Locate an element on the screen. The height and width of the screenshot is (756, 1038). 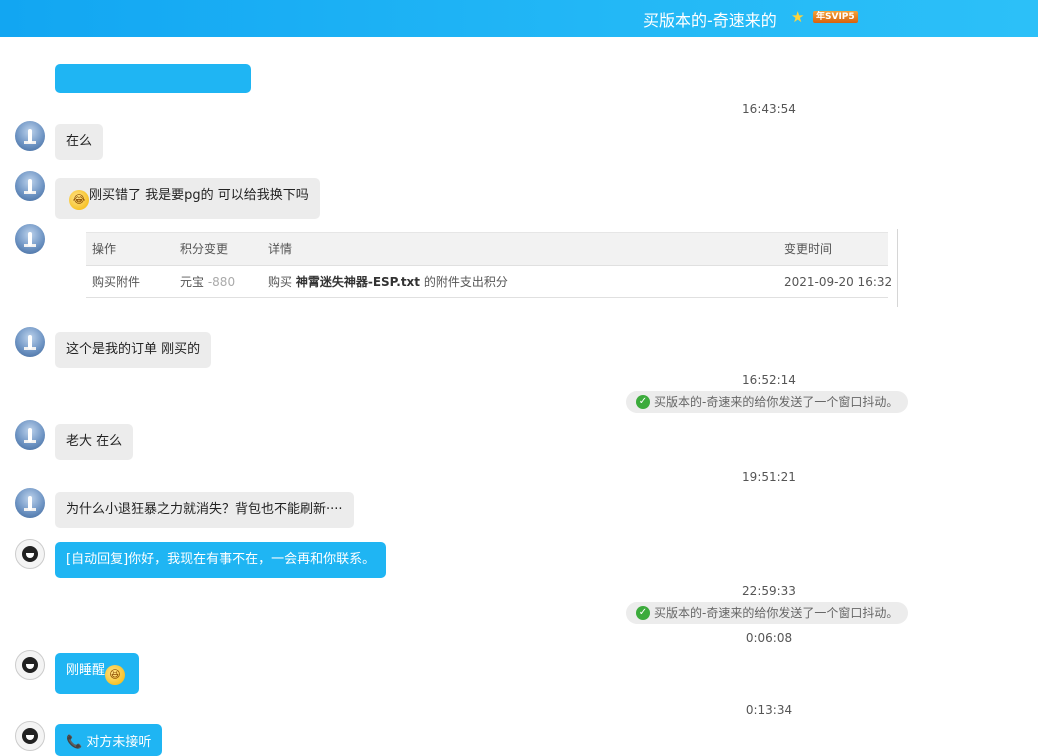
order-item-link: 神霄迷失神器-ESP.txt is located at coordinates (358, 282).